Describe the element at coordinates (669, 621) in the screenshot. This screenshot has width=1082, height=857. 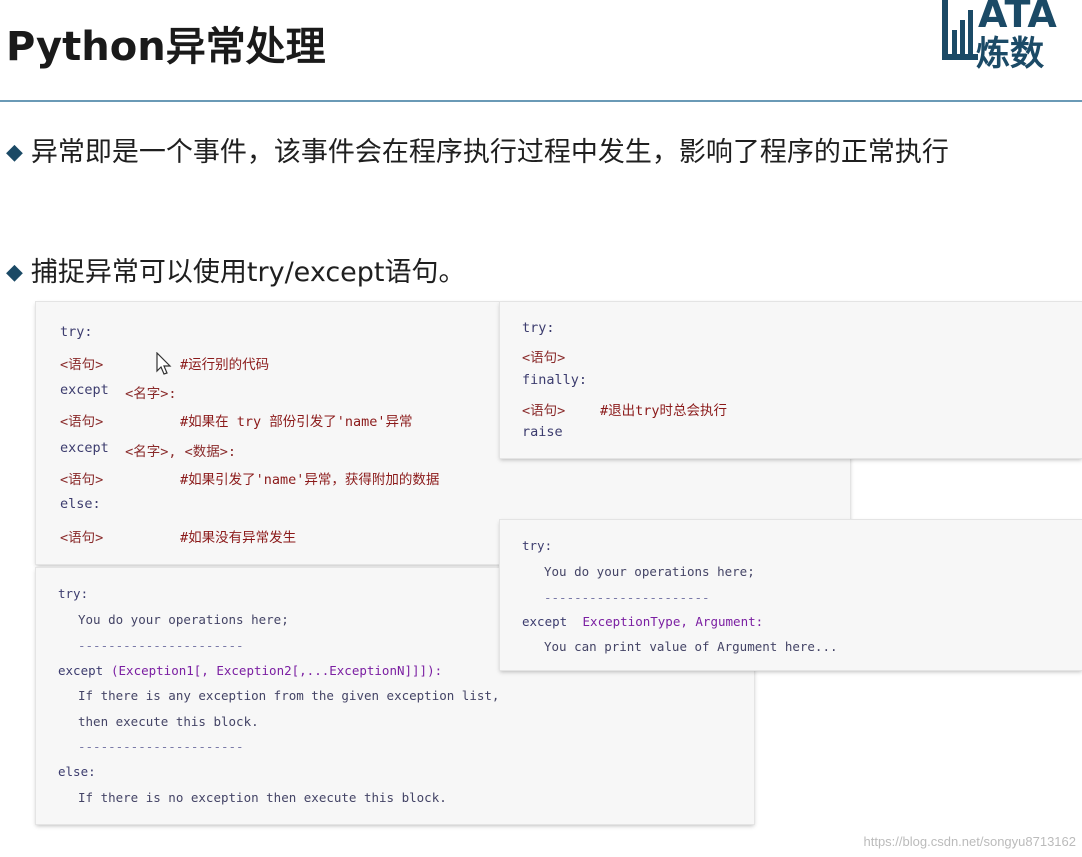
I see `code-line: ExceptionType, Argument:` at that location.